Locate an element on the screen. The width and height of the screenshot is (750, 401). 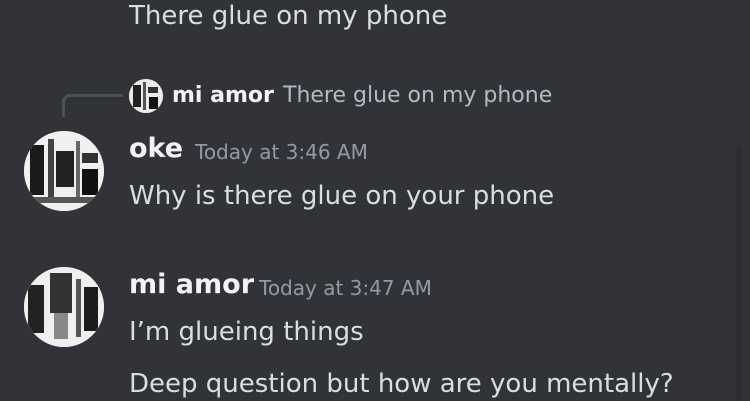
username-mi-amor: mi amor is located at coordinates (191, 284).